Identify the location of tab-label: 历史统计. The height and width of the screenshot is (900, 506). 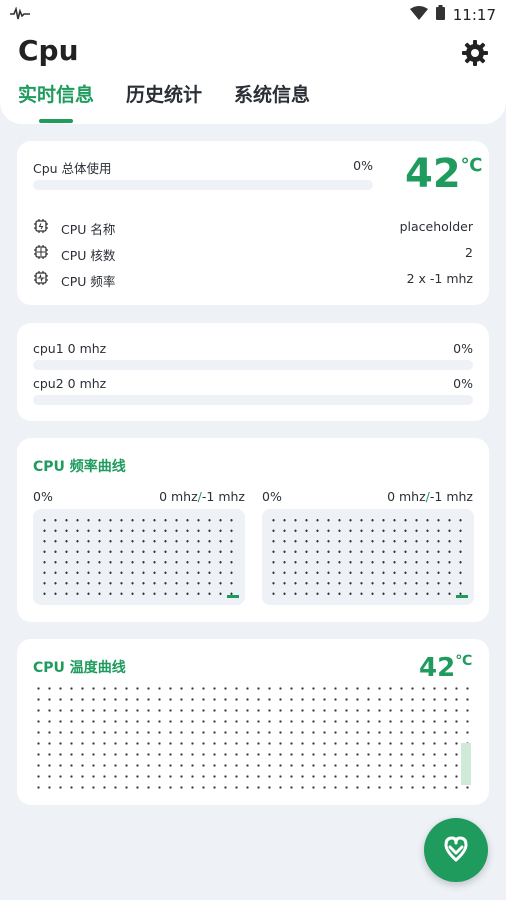
(164, 95).